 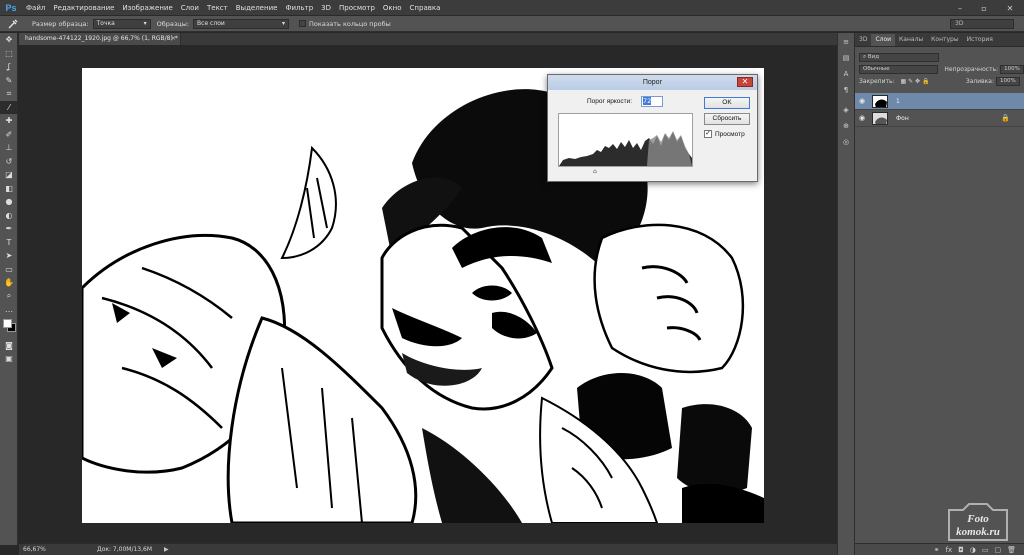 I want to click on lock-icon: 🔒, so click(x=1005, y=118).